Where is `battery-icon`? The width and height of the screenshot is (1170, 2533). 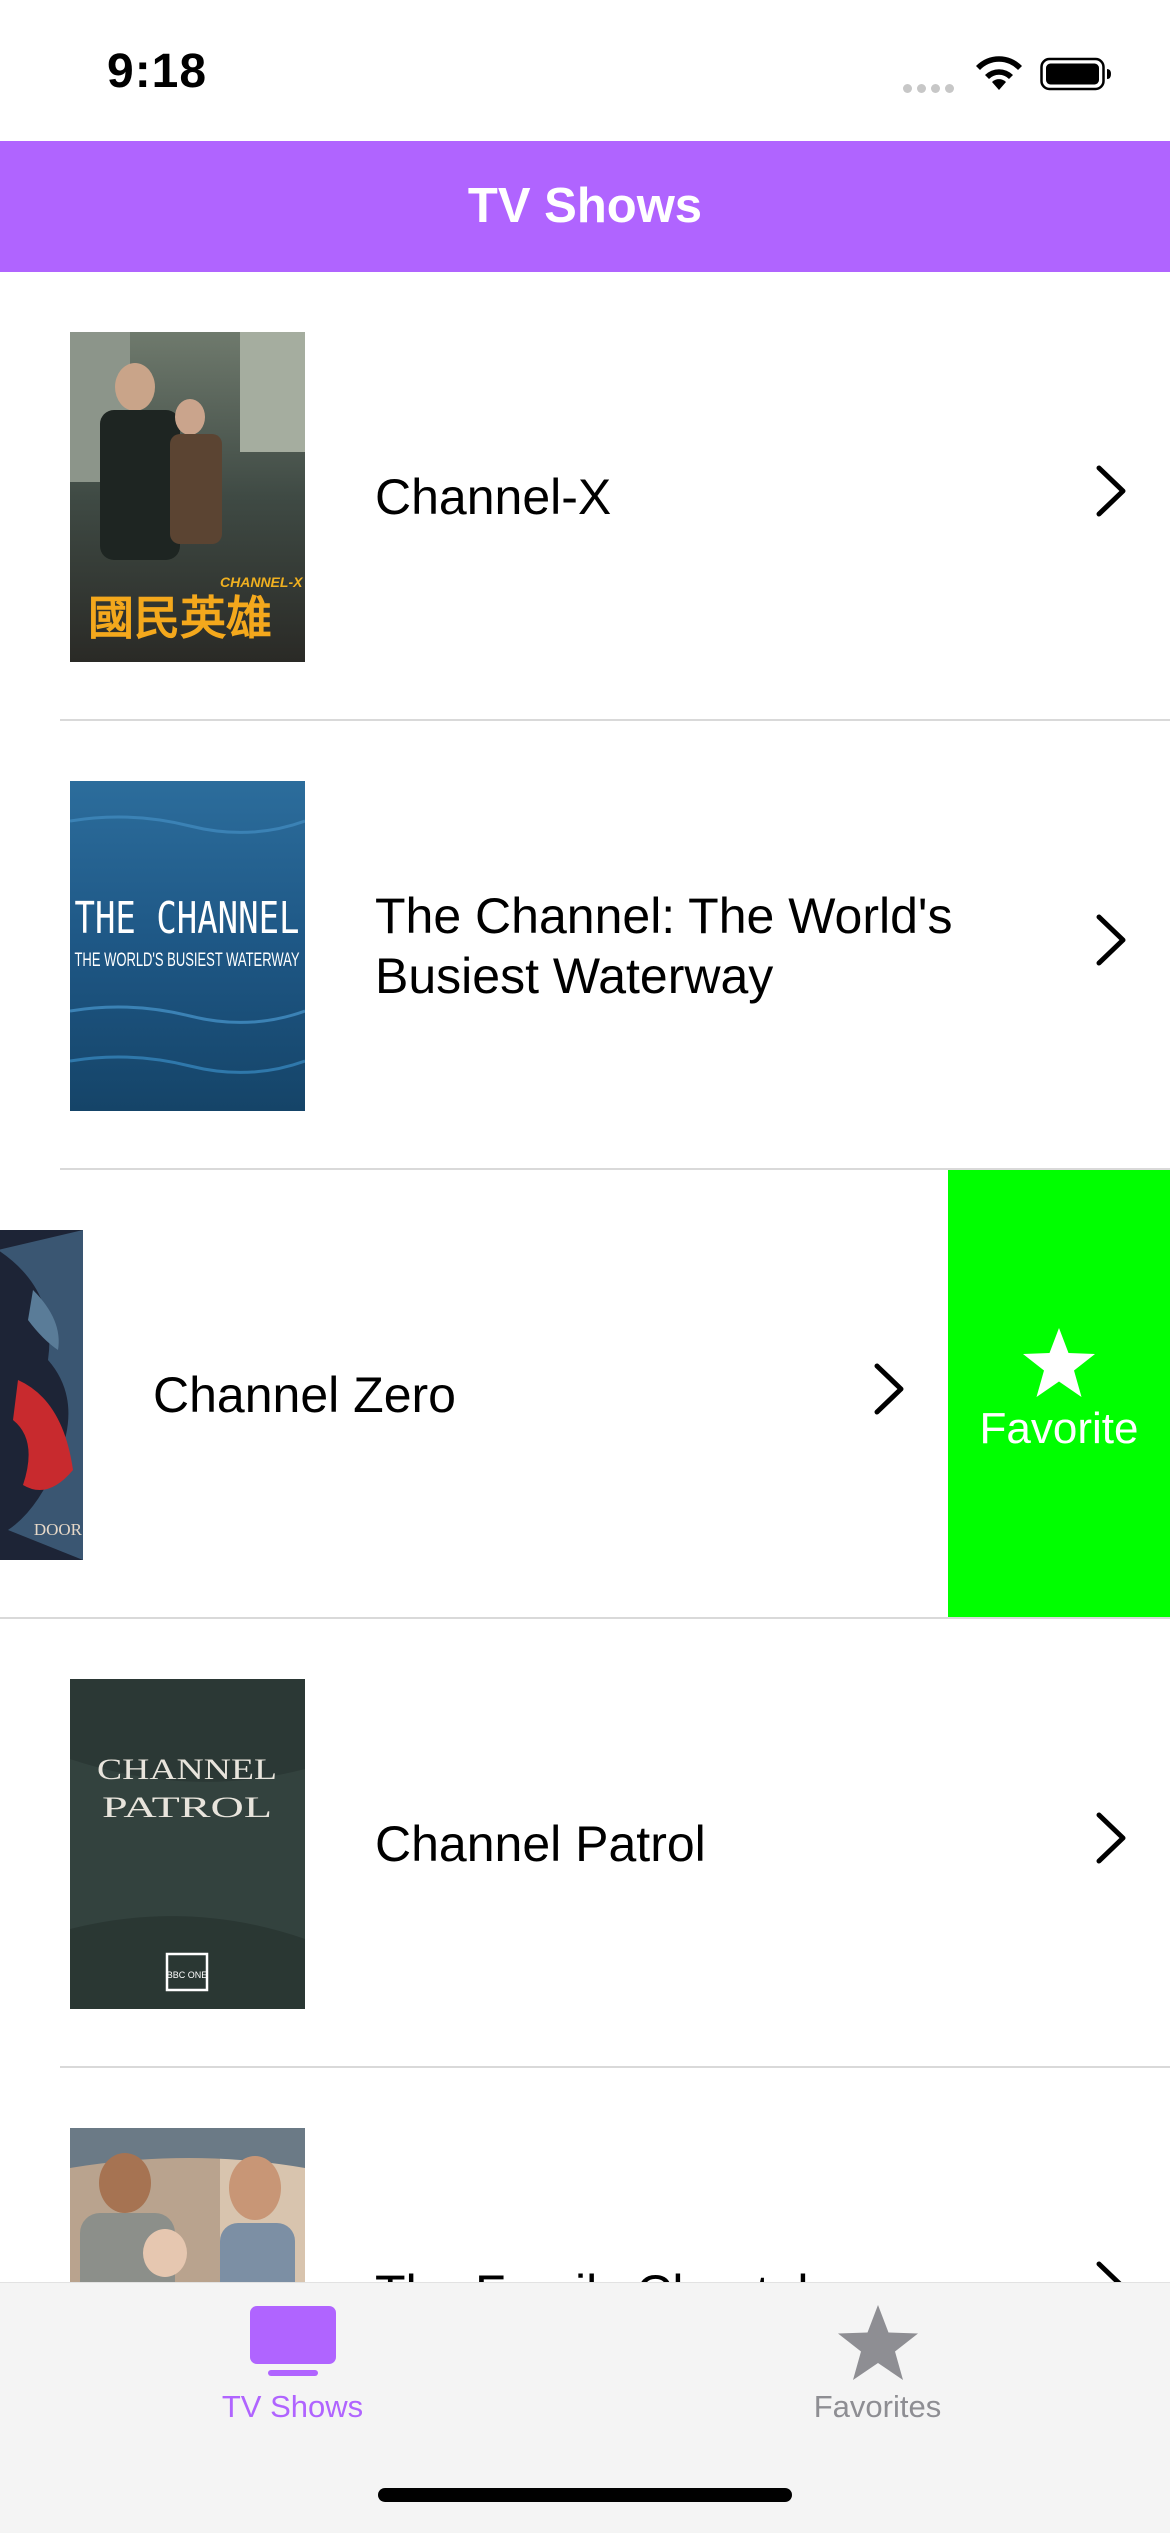 battery-icon is located at coordinates (1075, 74).